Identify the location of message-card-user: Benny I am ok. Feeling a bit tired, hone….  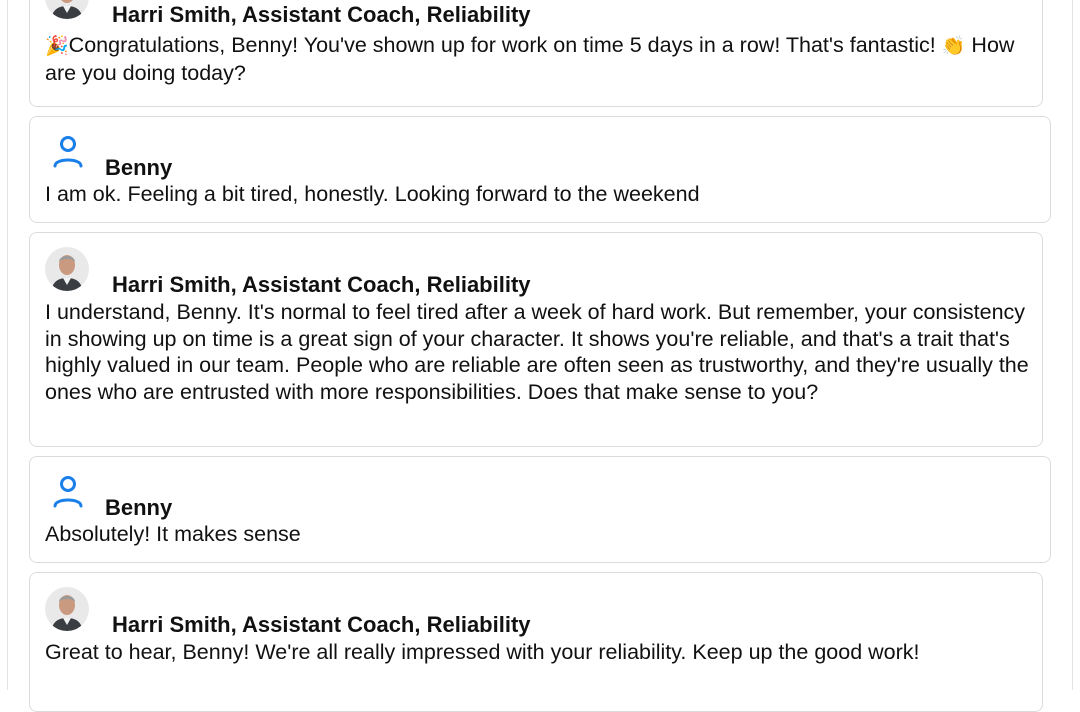
(540, 169).